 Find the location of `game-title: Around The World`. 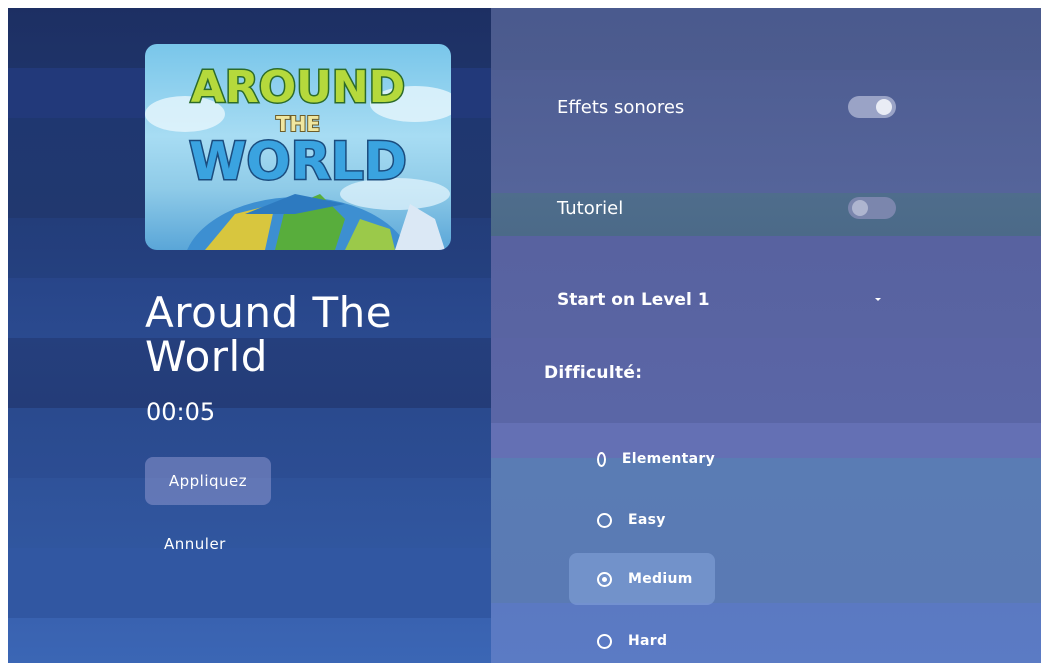

game-title: Around The World is located at coordinates (269, 334).